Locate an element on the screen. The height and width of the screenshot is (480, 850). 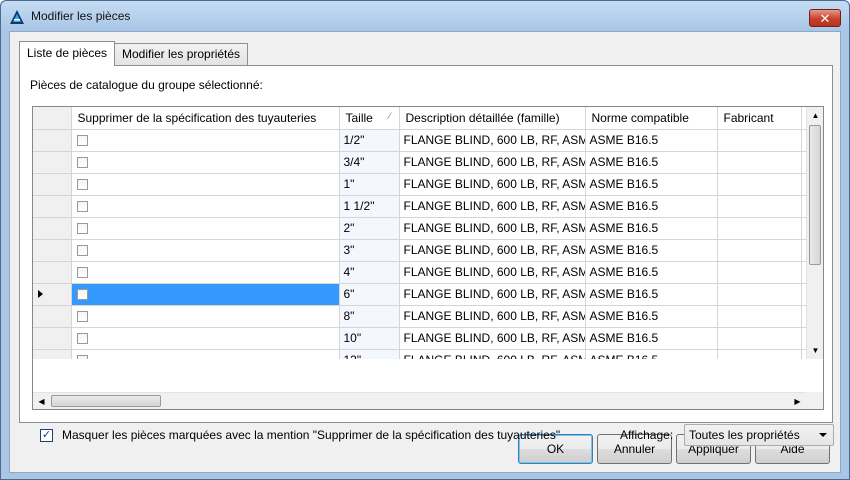
size-cell: 12" is located at coordinates (369, 354).